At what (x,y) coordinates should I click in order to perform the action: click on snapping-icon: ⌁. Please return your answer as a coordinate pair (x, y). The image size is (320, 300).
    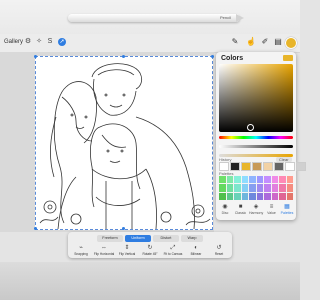
    Looking at the image, I should click on (81, 248).